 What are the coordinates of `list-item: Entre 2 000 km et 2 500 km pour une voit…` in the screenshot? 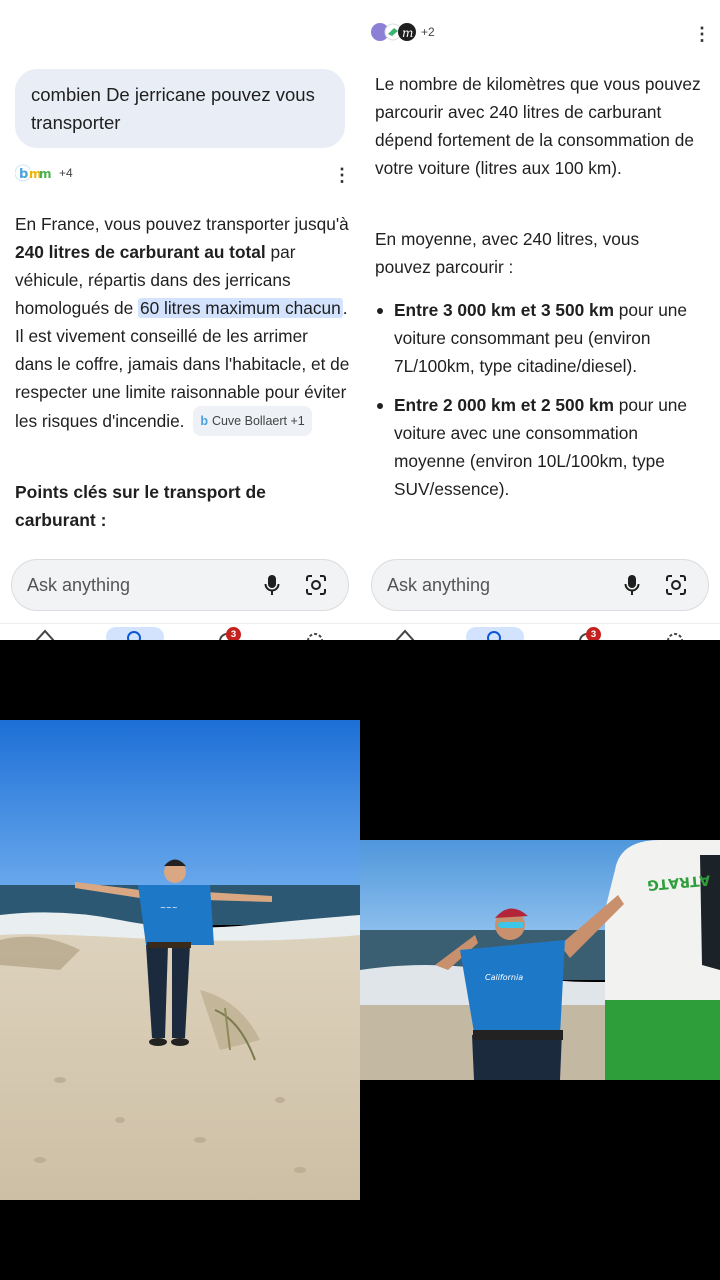 It's located at (542, 447).